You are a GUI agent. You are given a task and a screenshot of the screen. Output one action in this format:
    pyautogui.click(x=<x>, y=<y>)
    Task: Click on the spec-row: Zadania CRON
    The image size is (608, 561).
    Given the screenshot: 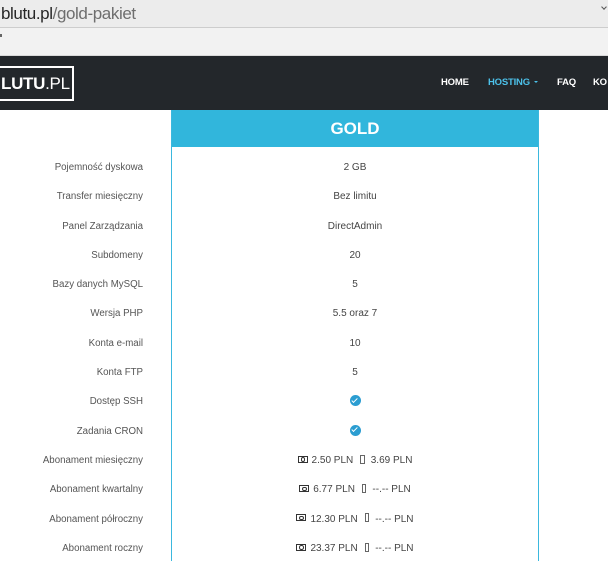 What is the action you would take?
    pyautogui.click(x=269, y=432)
    